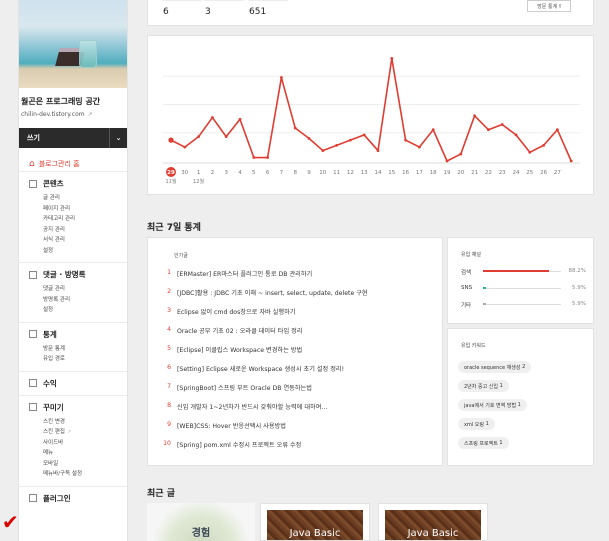  I want to click on sidebar-subitem: 방명록 관리, so click(85, 300).